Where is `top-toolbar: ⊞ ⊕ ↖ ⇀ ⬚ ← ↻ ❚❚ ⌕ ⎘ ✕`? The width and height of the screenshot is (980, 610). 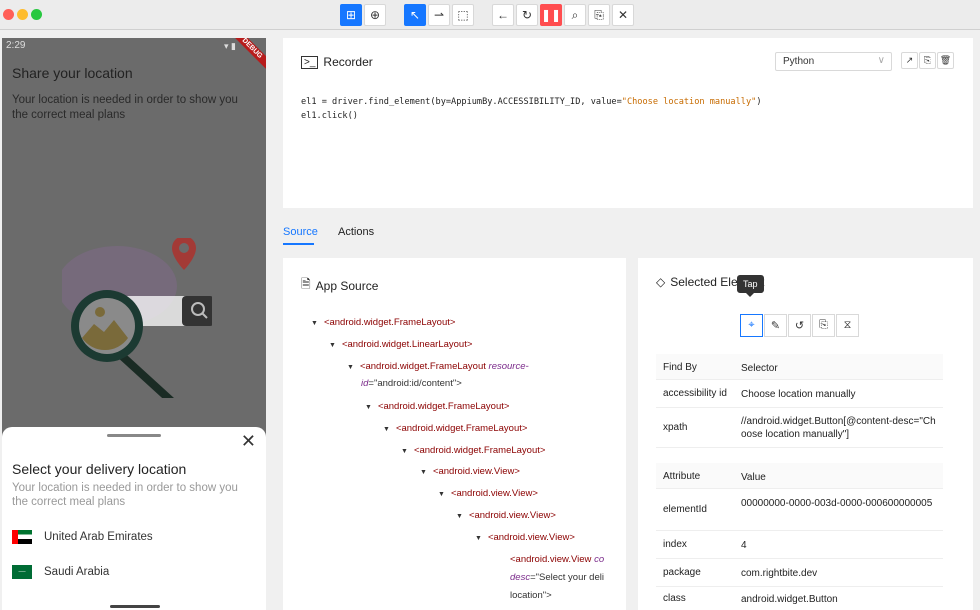
top-toolbar: ⊞ ⊕ ↖ ⇀ ⬚ ← ↻ ❚❚ ⌕ ⎘ ✕ is located at coordinates (490, 15).